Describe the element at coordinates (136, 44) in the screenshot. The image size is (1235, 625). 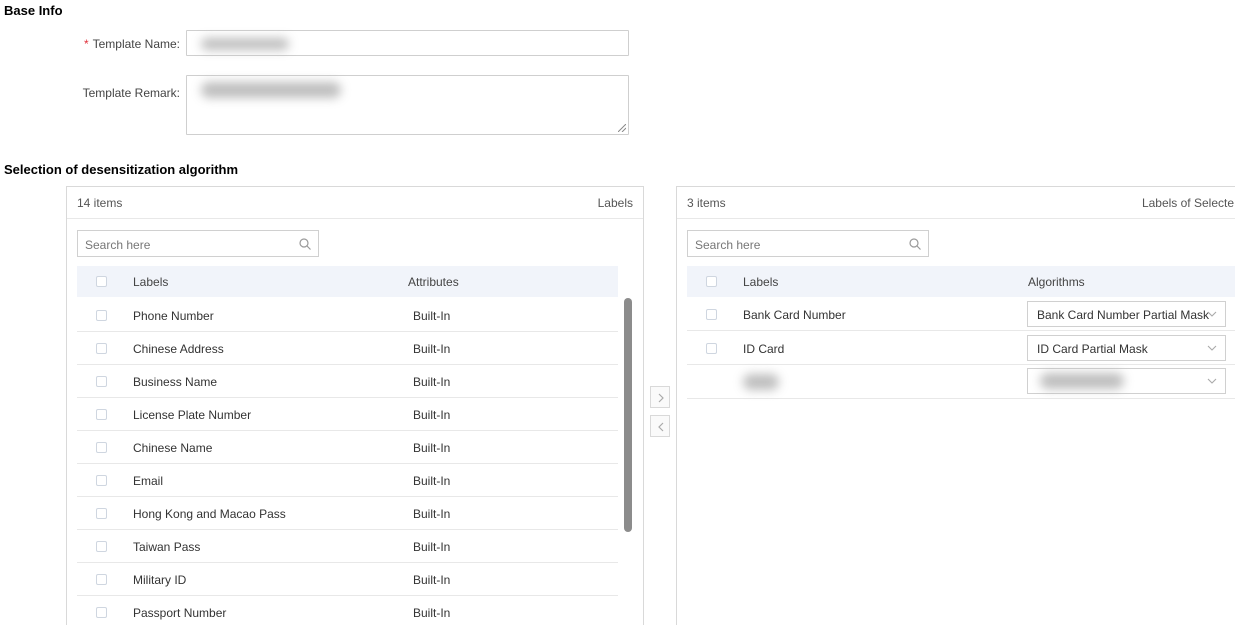
I see `template-name-label-text: Template Name:` at that location.